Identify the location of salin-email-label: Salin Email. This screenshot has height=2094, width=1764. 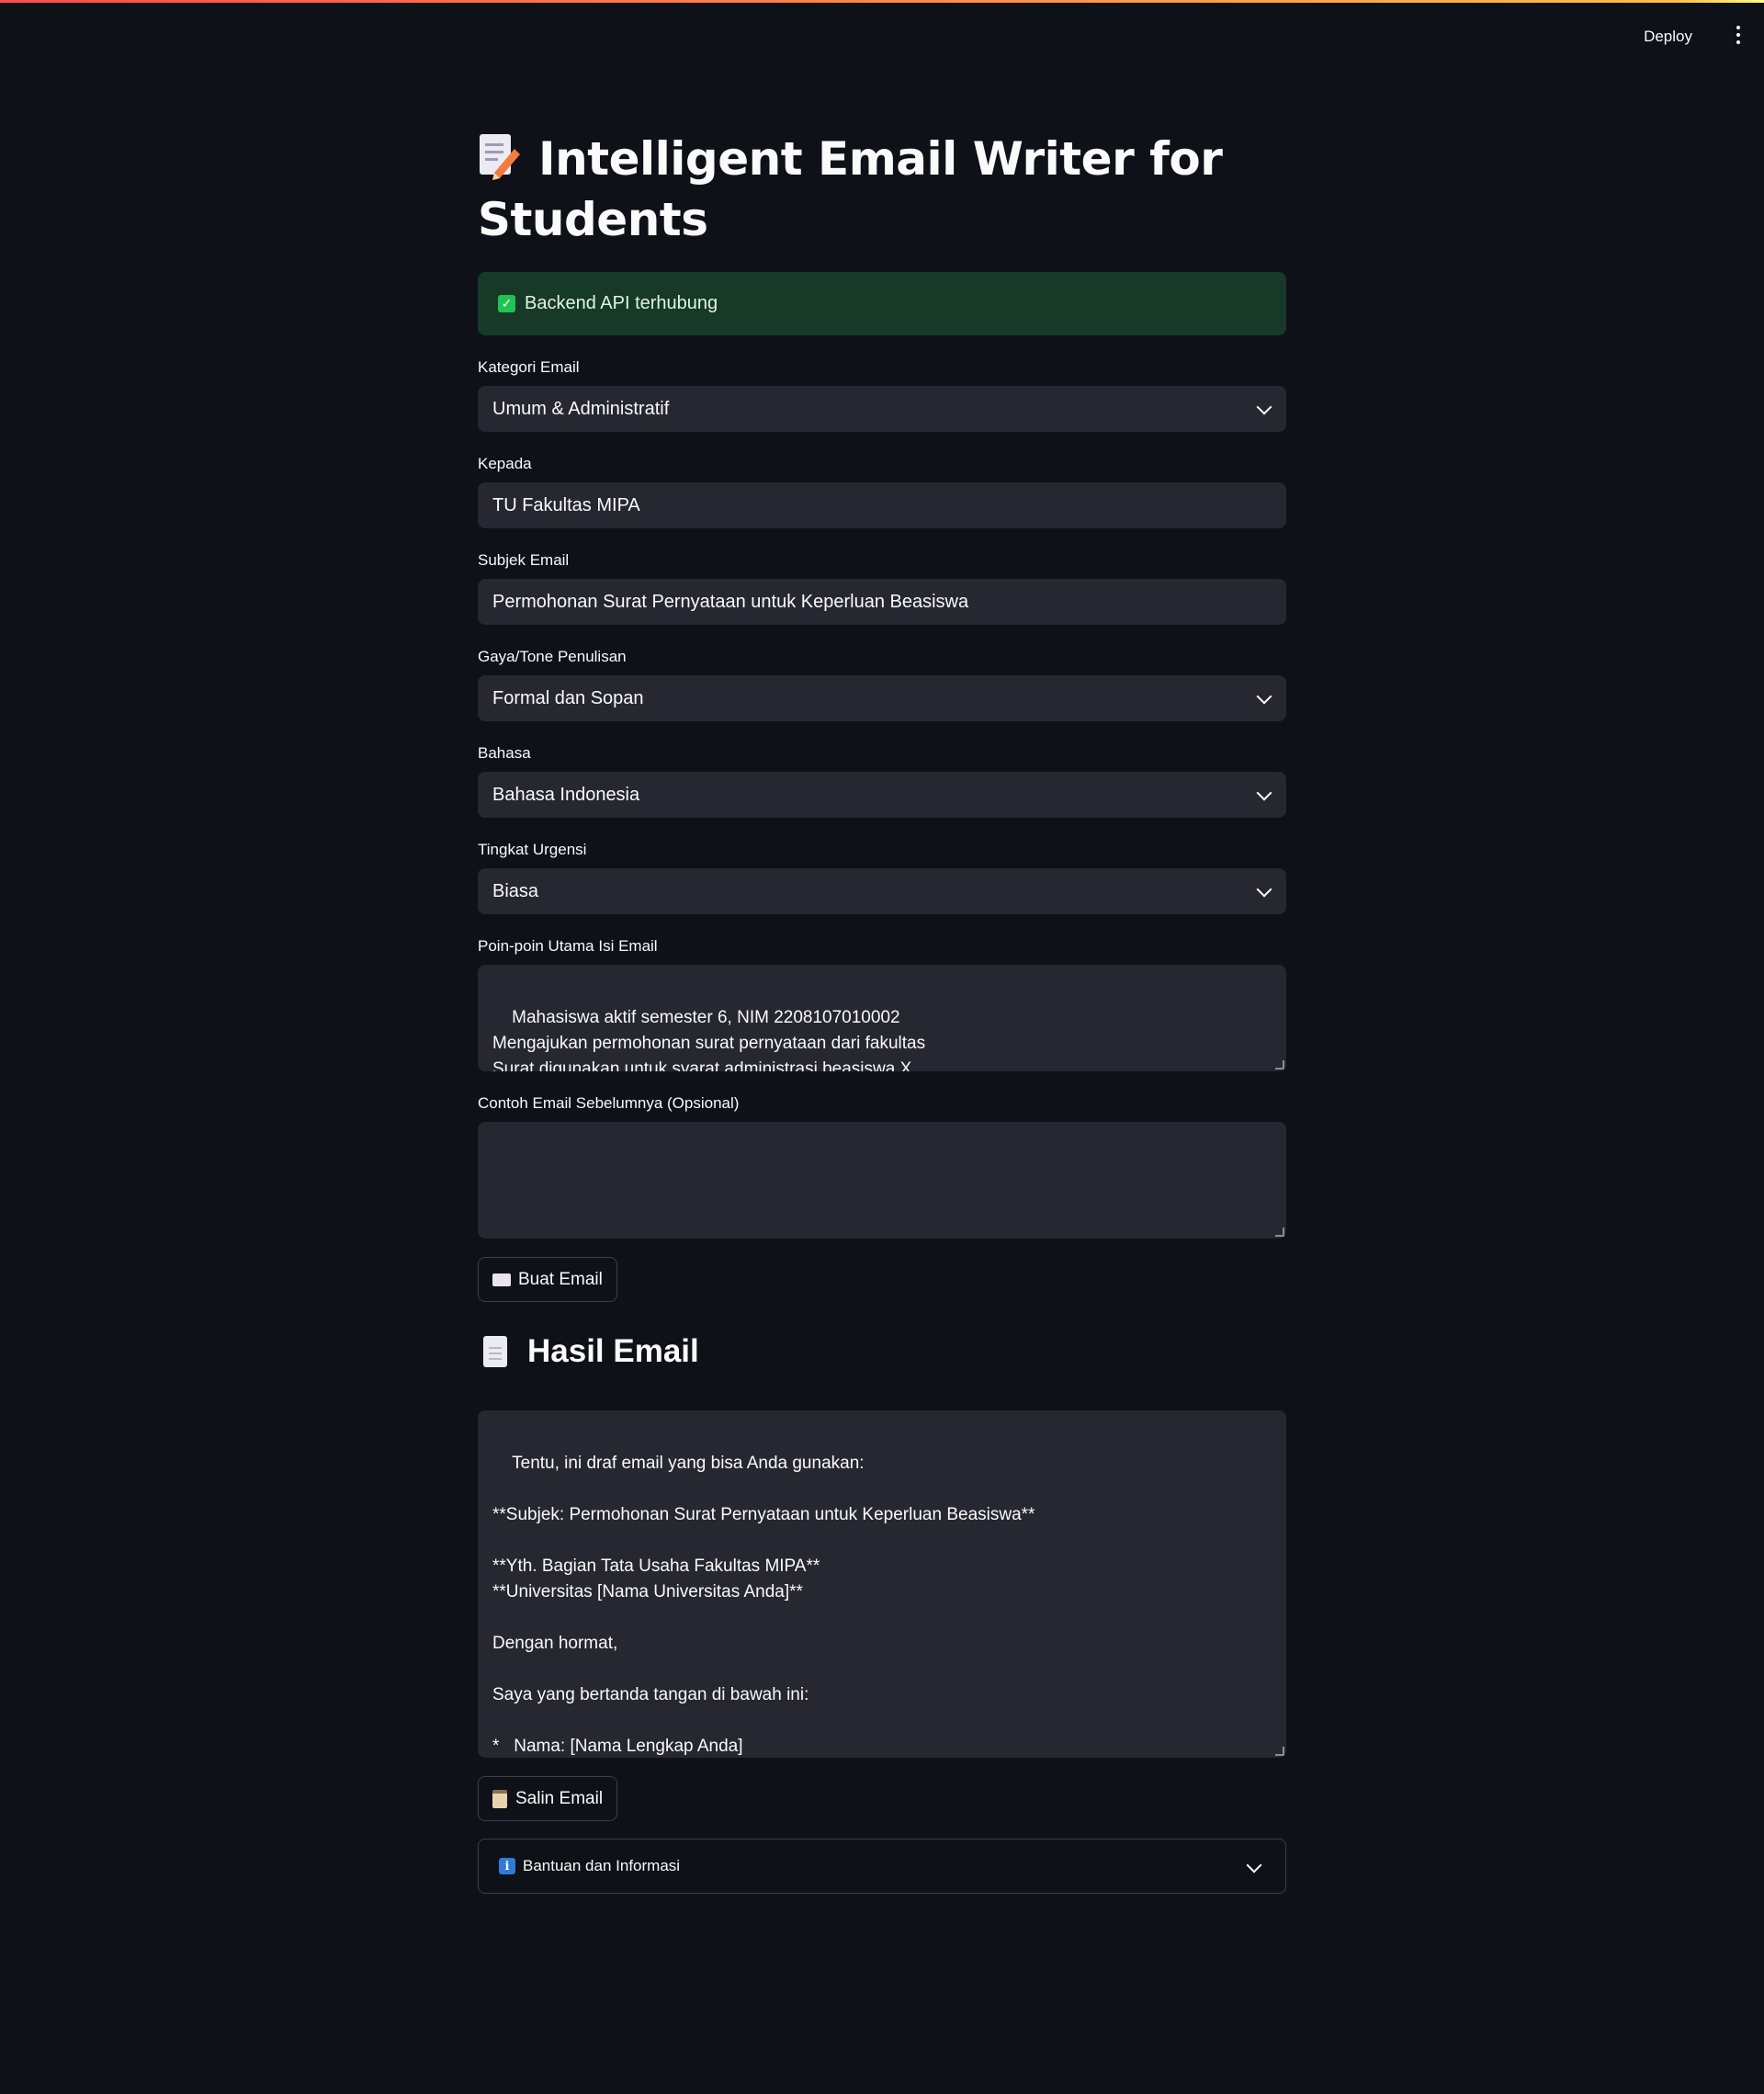
(559, 1798).